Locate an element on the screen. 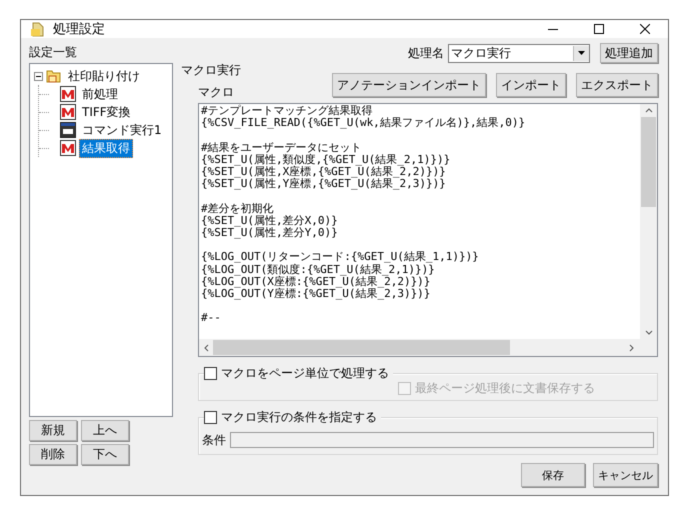 This screenshot has width=691, height=520. toolbar-button: アノテーションインポート is located at coordinates (409, 85).